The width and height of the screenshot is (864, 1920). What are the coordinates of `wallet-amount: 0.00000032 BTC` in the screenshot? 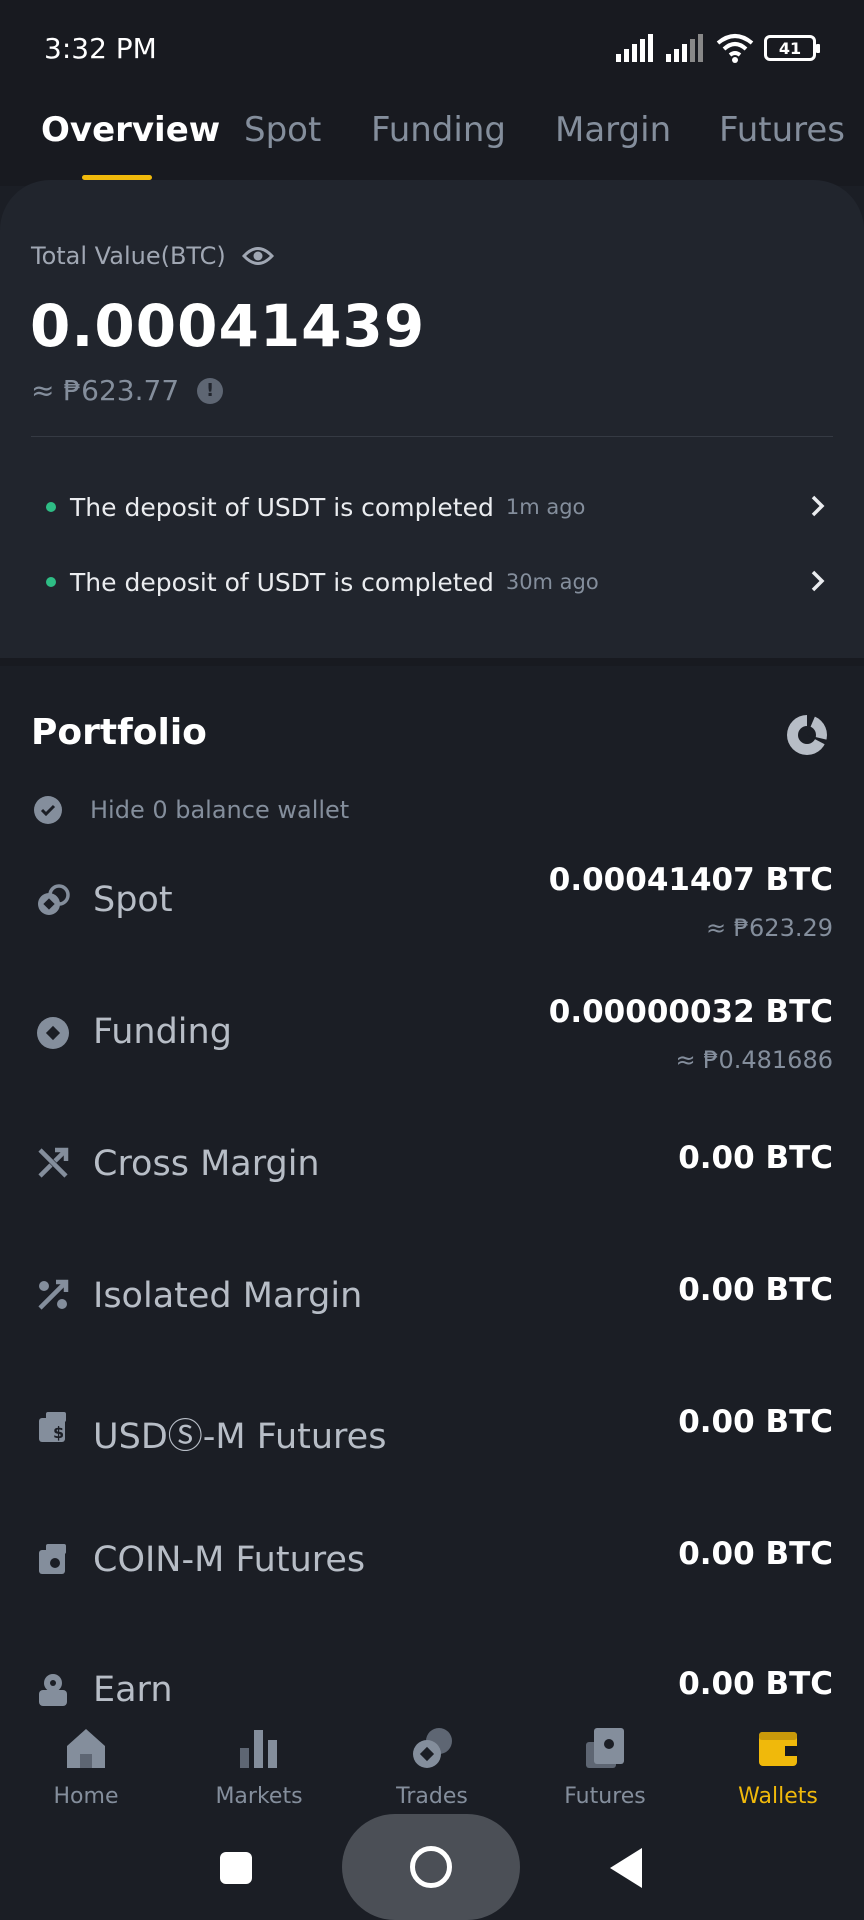 It's located at (690, 1012).